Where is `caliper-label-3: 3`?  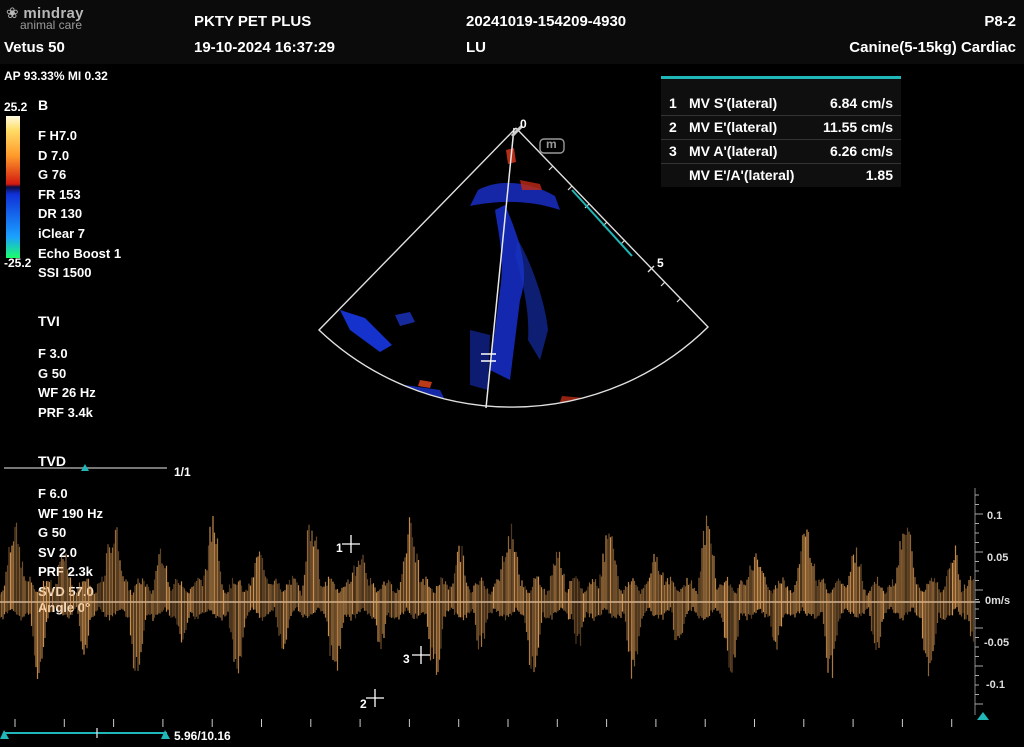
caliper-label-3: 3 is located at coordinates (406, 659).